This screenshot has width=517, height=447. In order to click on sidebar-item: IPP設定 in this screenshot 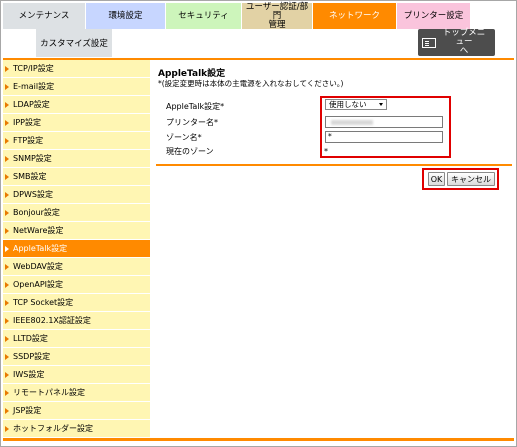, I will do `click(76, 123)`.